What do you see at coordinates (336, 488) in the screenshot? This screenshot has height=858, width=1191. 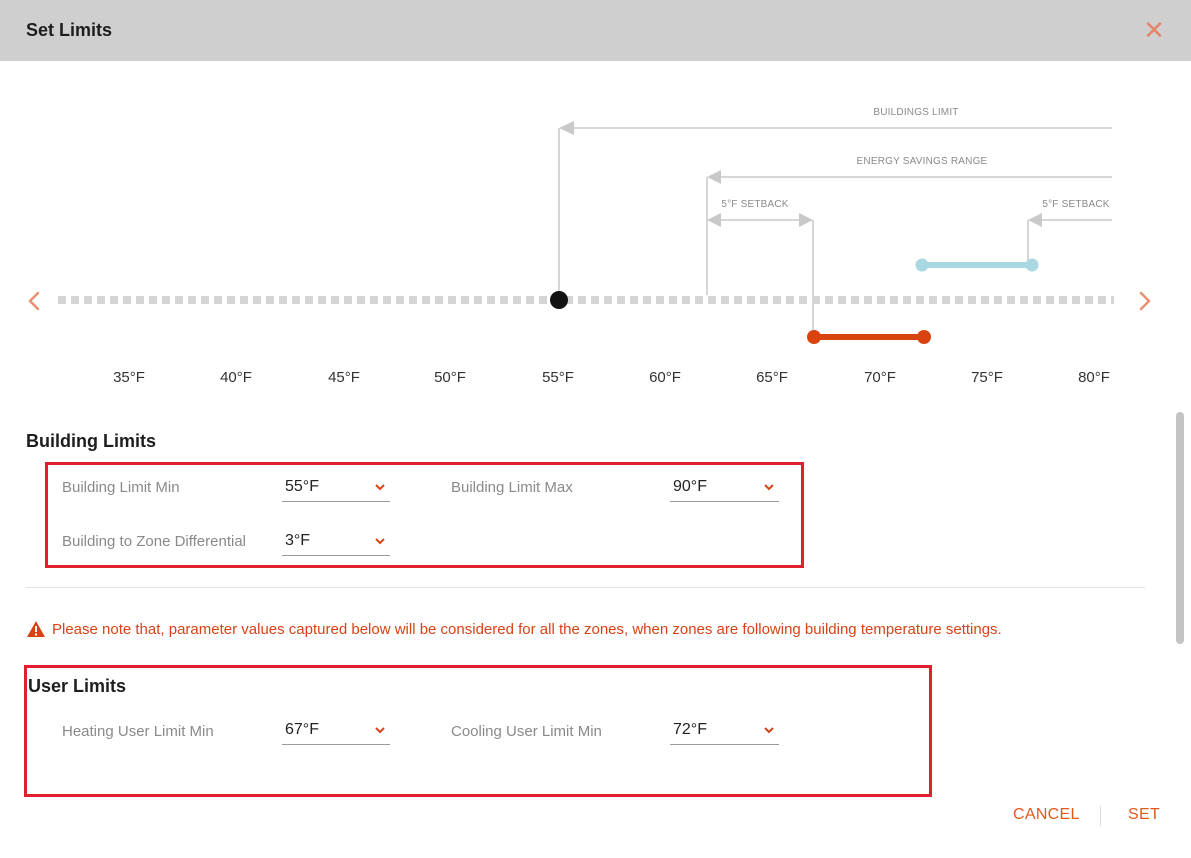 I see `building-limit-min-select: 55°F` at bounding box center [336, 488].